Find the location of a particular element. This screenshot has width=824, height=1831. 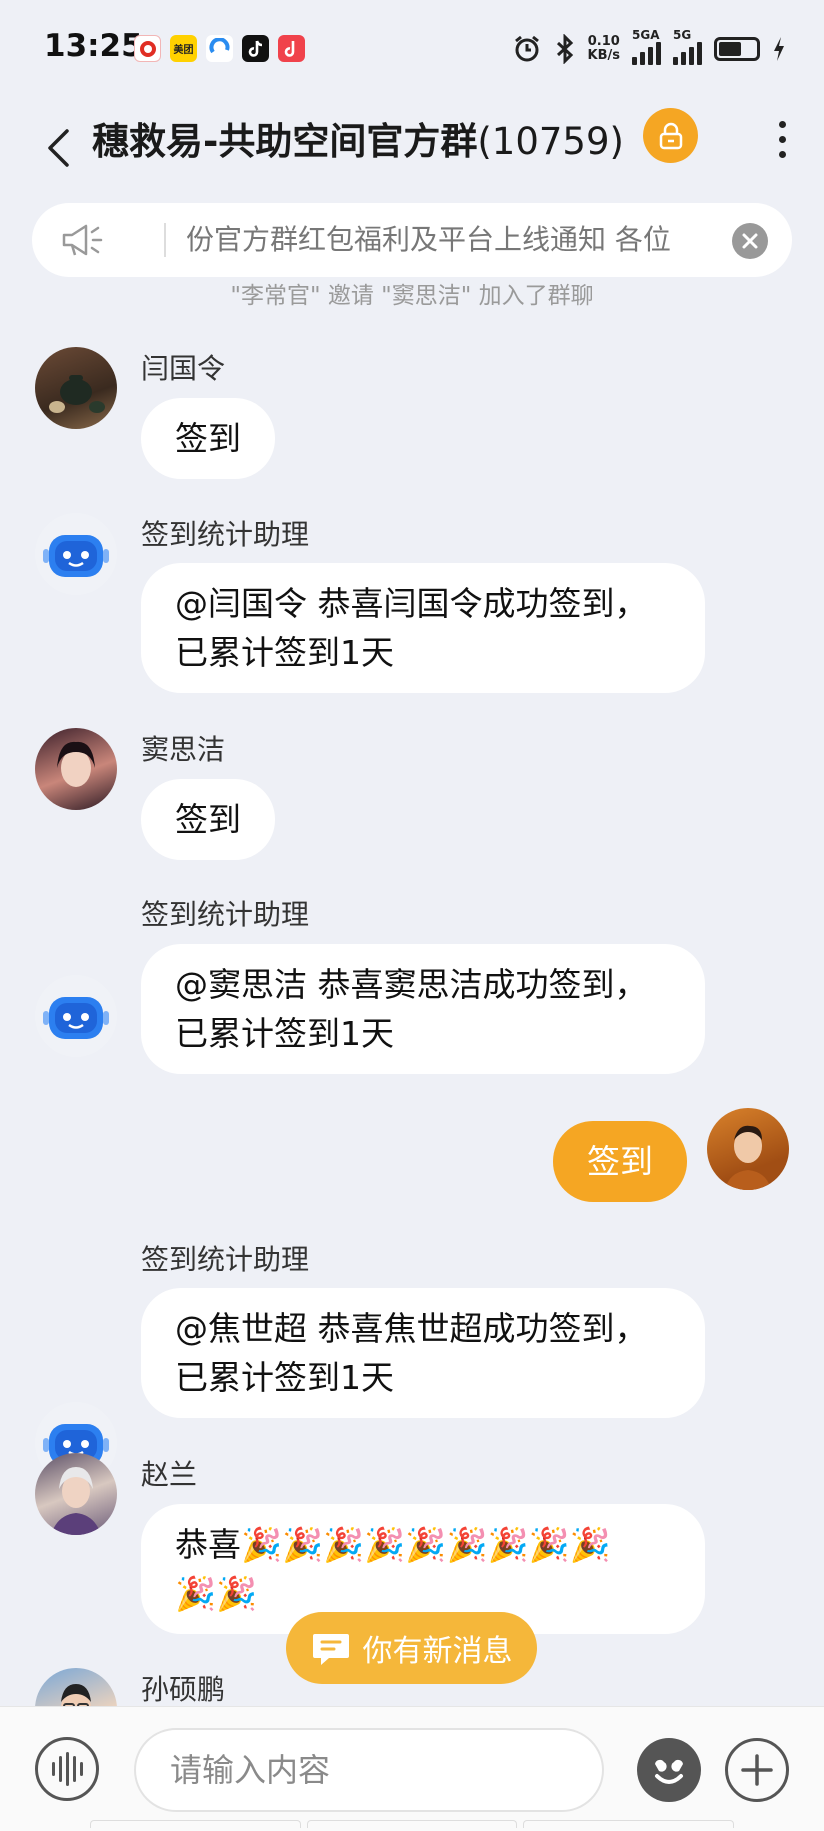

meituan-icon: 美团 is located at coordinates (183, 48).